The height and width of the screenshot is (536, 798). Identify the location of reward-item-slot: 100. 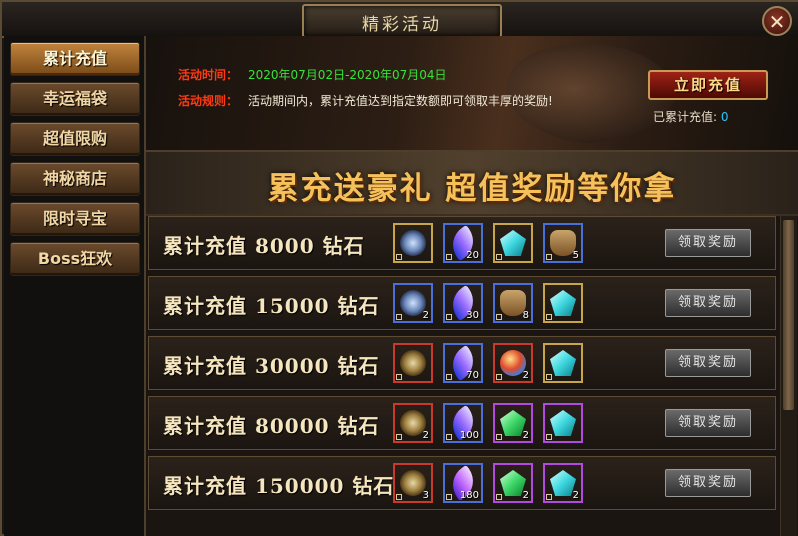
(463, 423).